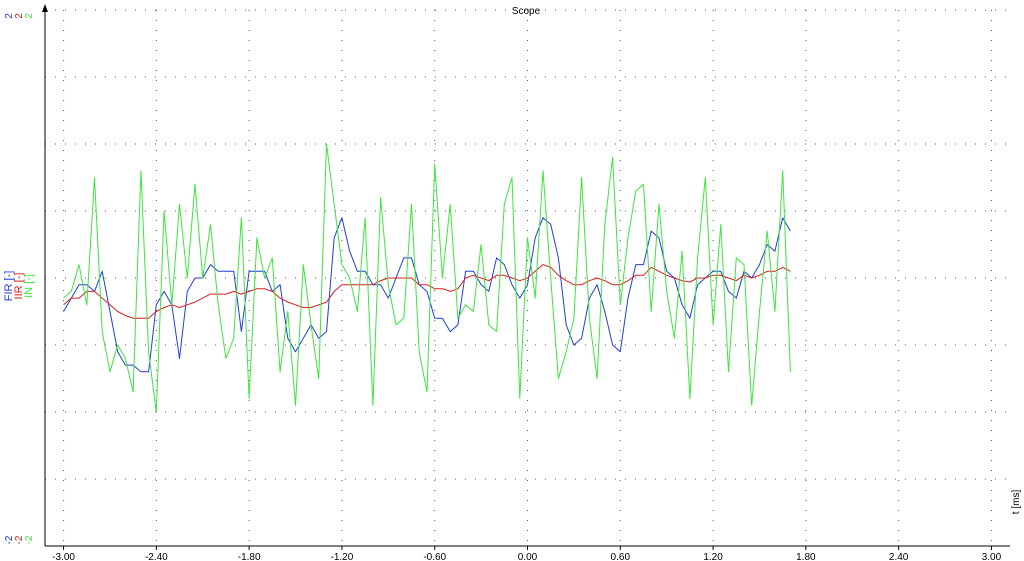 The height and width of the screenshot is (561, 1024). What do you see at coordinates (29, 16) in the screenshot?
I see `y-max-label: 2` at bounding box center [29, 16].